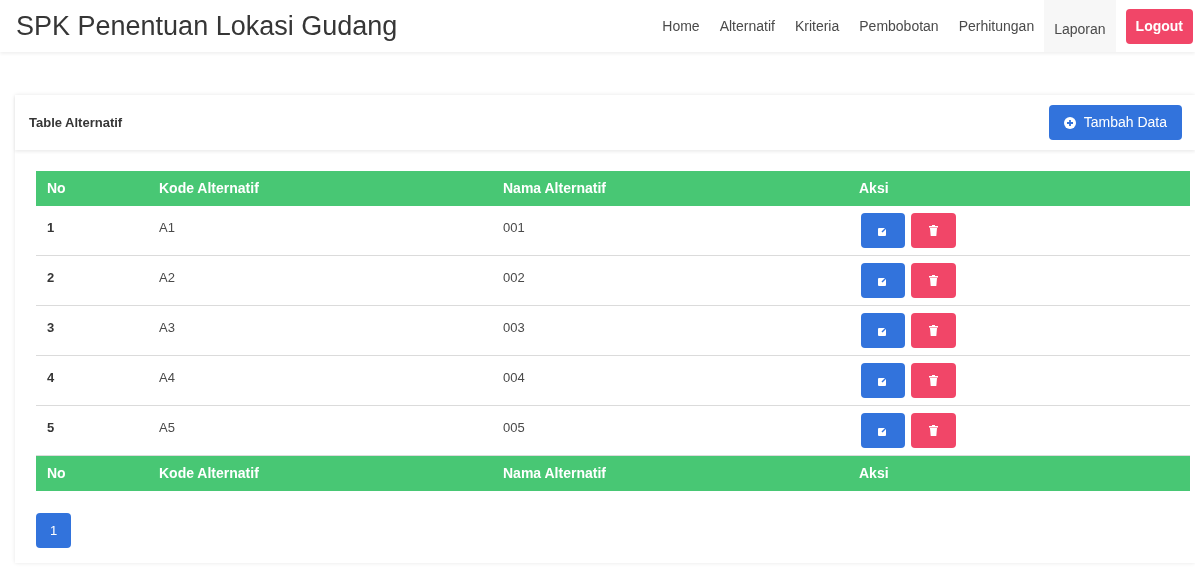  Describe the element at coordinates (514, 228) in the screenshot. I see `table-cell-text: 001` at that location.